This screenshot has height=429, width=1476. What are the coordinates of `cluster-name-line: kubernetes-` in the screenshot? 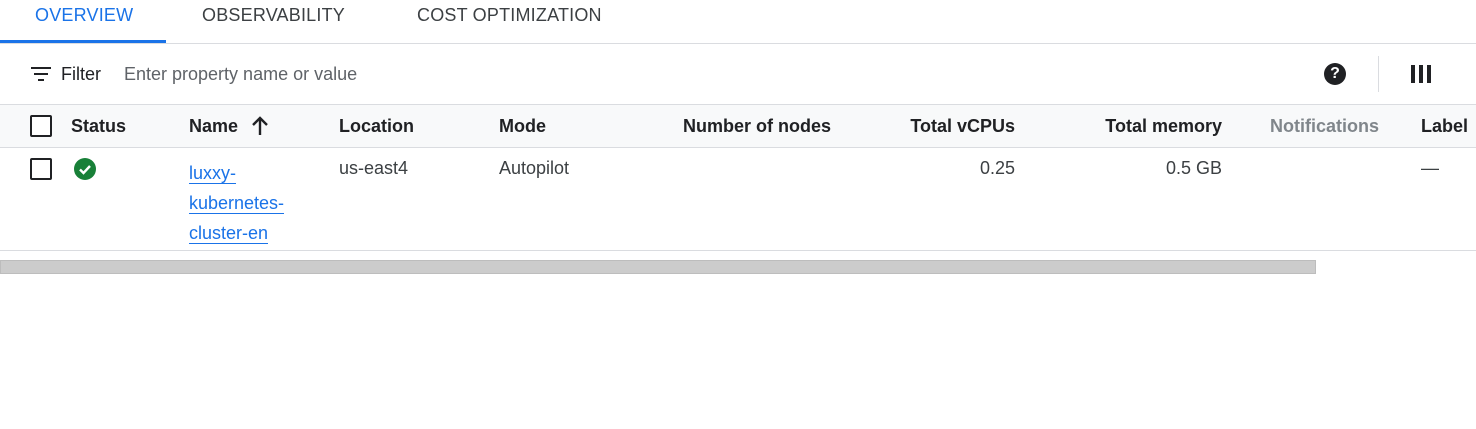 It's located at (237, 203).